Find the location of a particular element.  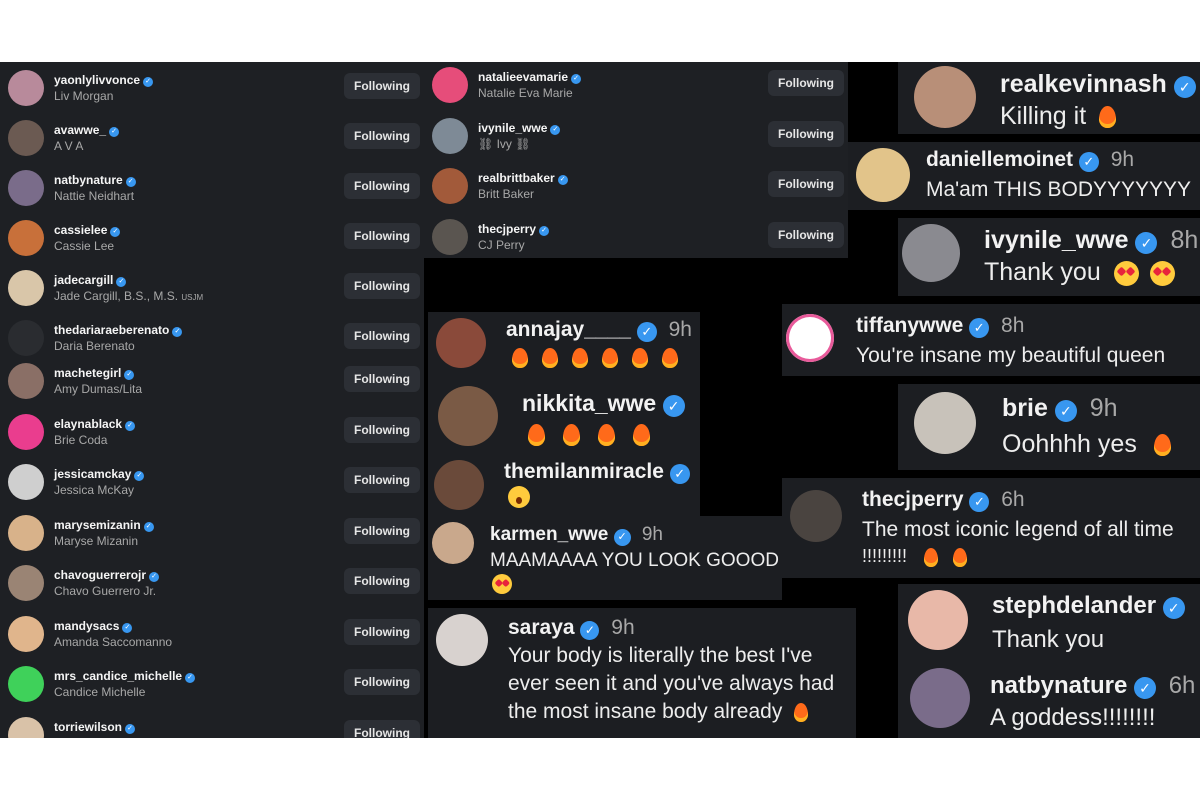

username: avawwe_ is located at coordinates (80, 130).